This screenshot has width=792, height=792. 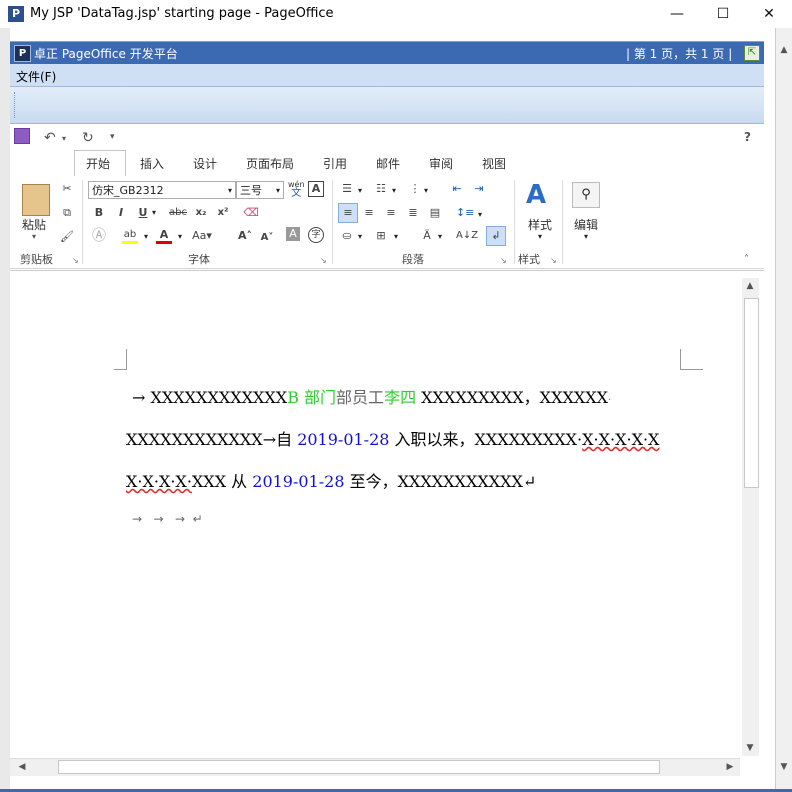 What do you see at coordinates (143, 213) in the screenshot?
I see `underline-icon: U` at bounding box center [143, 213].